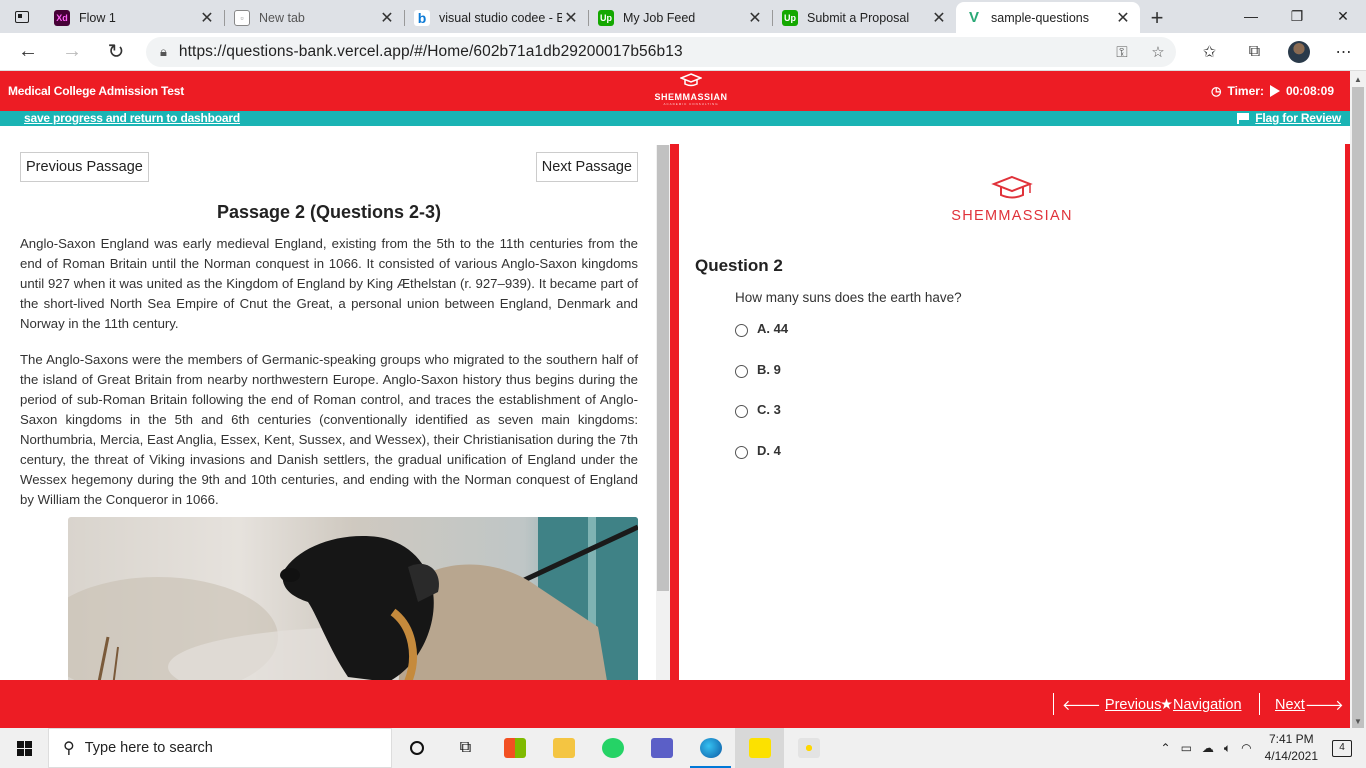 This screenshot has width=1366, height=768. Describe the element at coordinates (1216, 91) in the screenshot. I see `clock-icon: ◷` at that location.